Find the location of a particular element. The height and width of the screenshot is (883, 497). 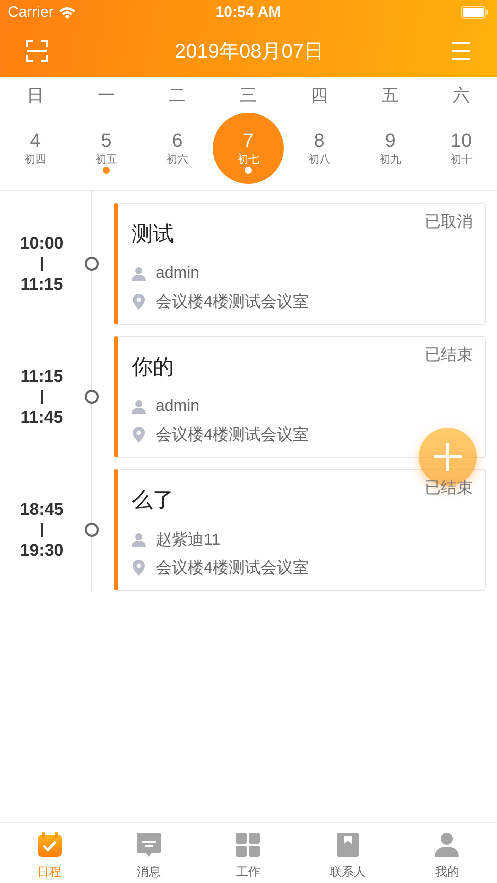

tab-bar-item: 消息 is located at coordinates (149, 853).